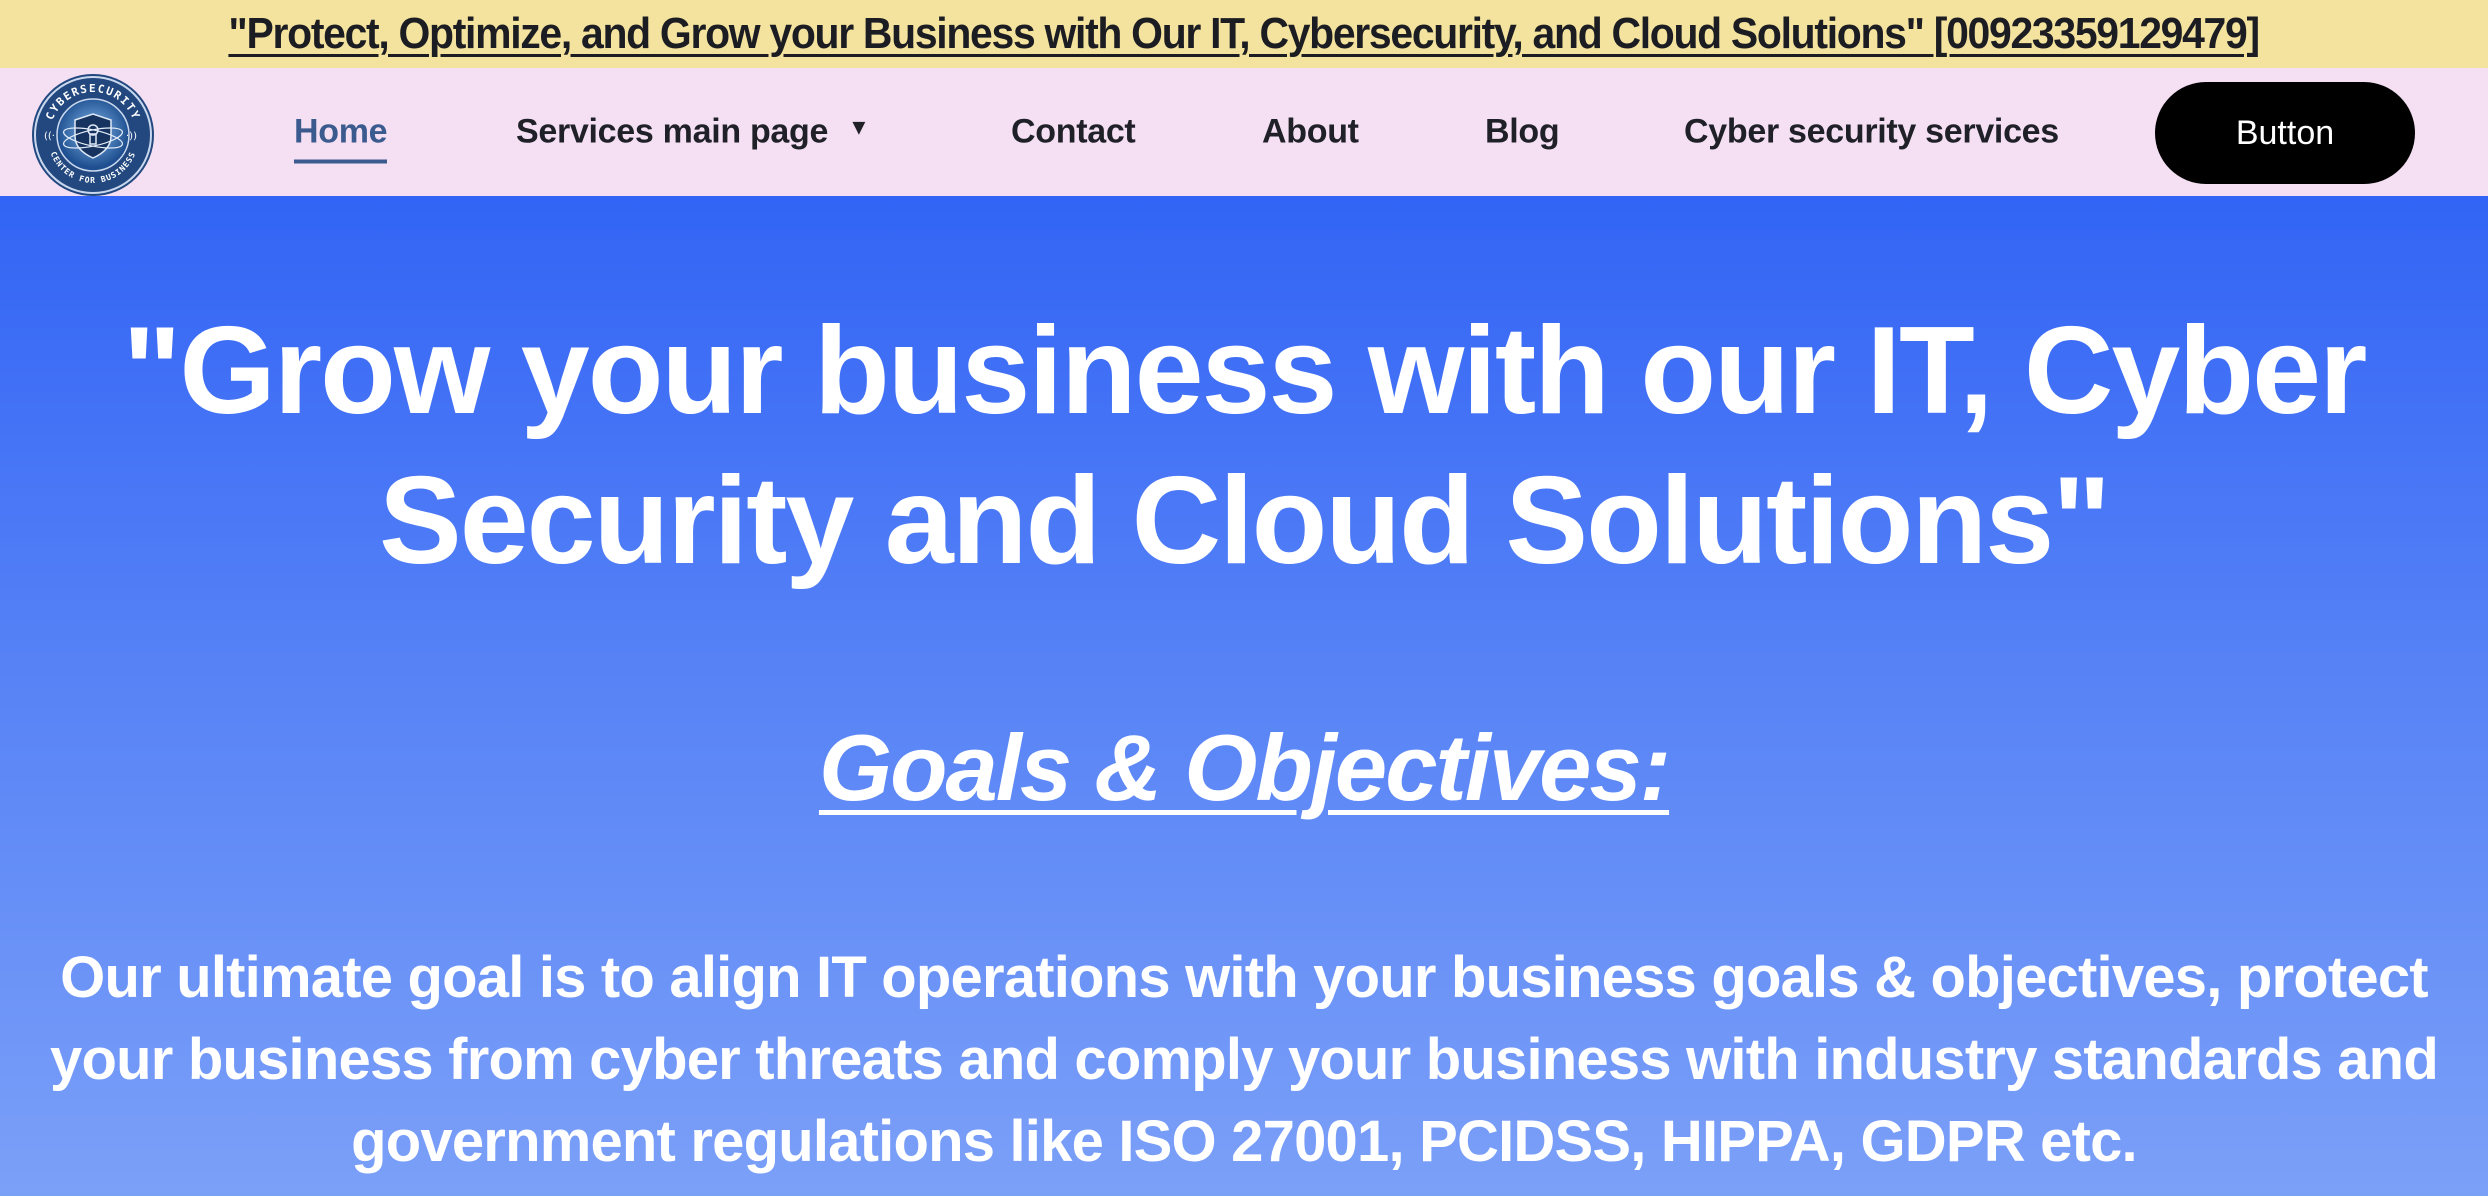  I want to click on nav-blog: Blog, so click(1522, 132).